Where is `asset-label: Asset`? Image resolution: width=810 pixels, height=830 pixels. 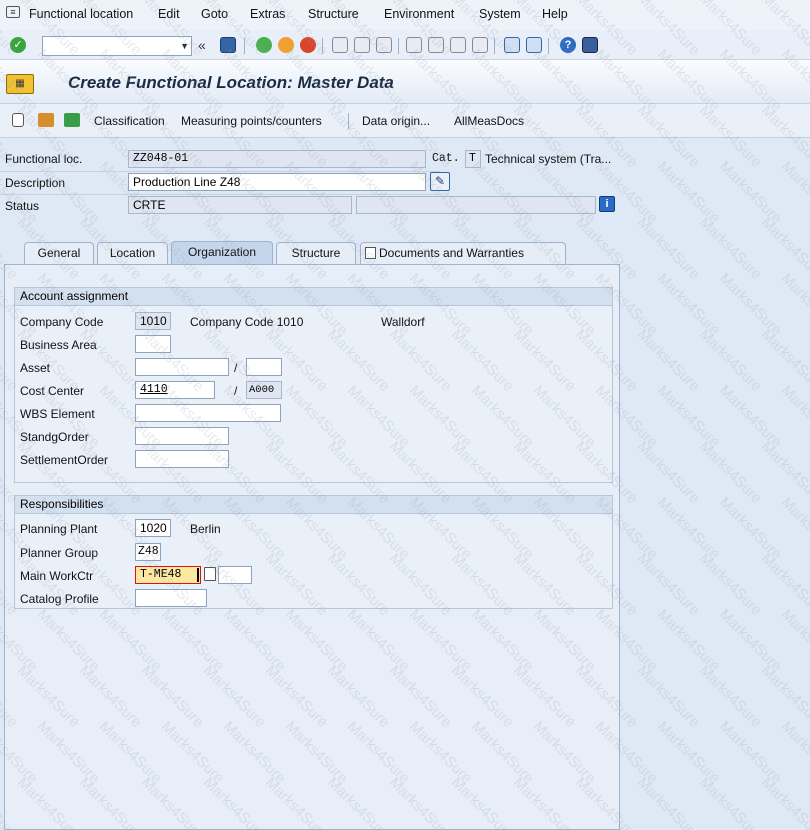 asset-label: Asset is located at coordinates (35, 368).